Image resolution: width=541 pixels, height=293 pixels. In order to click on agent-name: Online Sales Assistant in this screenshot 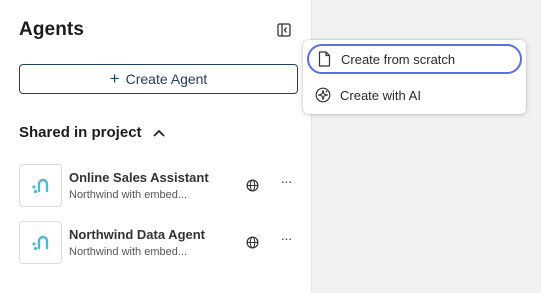, I will do `click(139, 177)`.